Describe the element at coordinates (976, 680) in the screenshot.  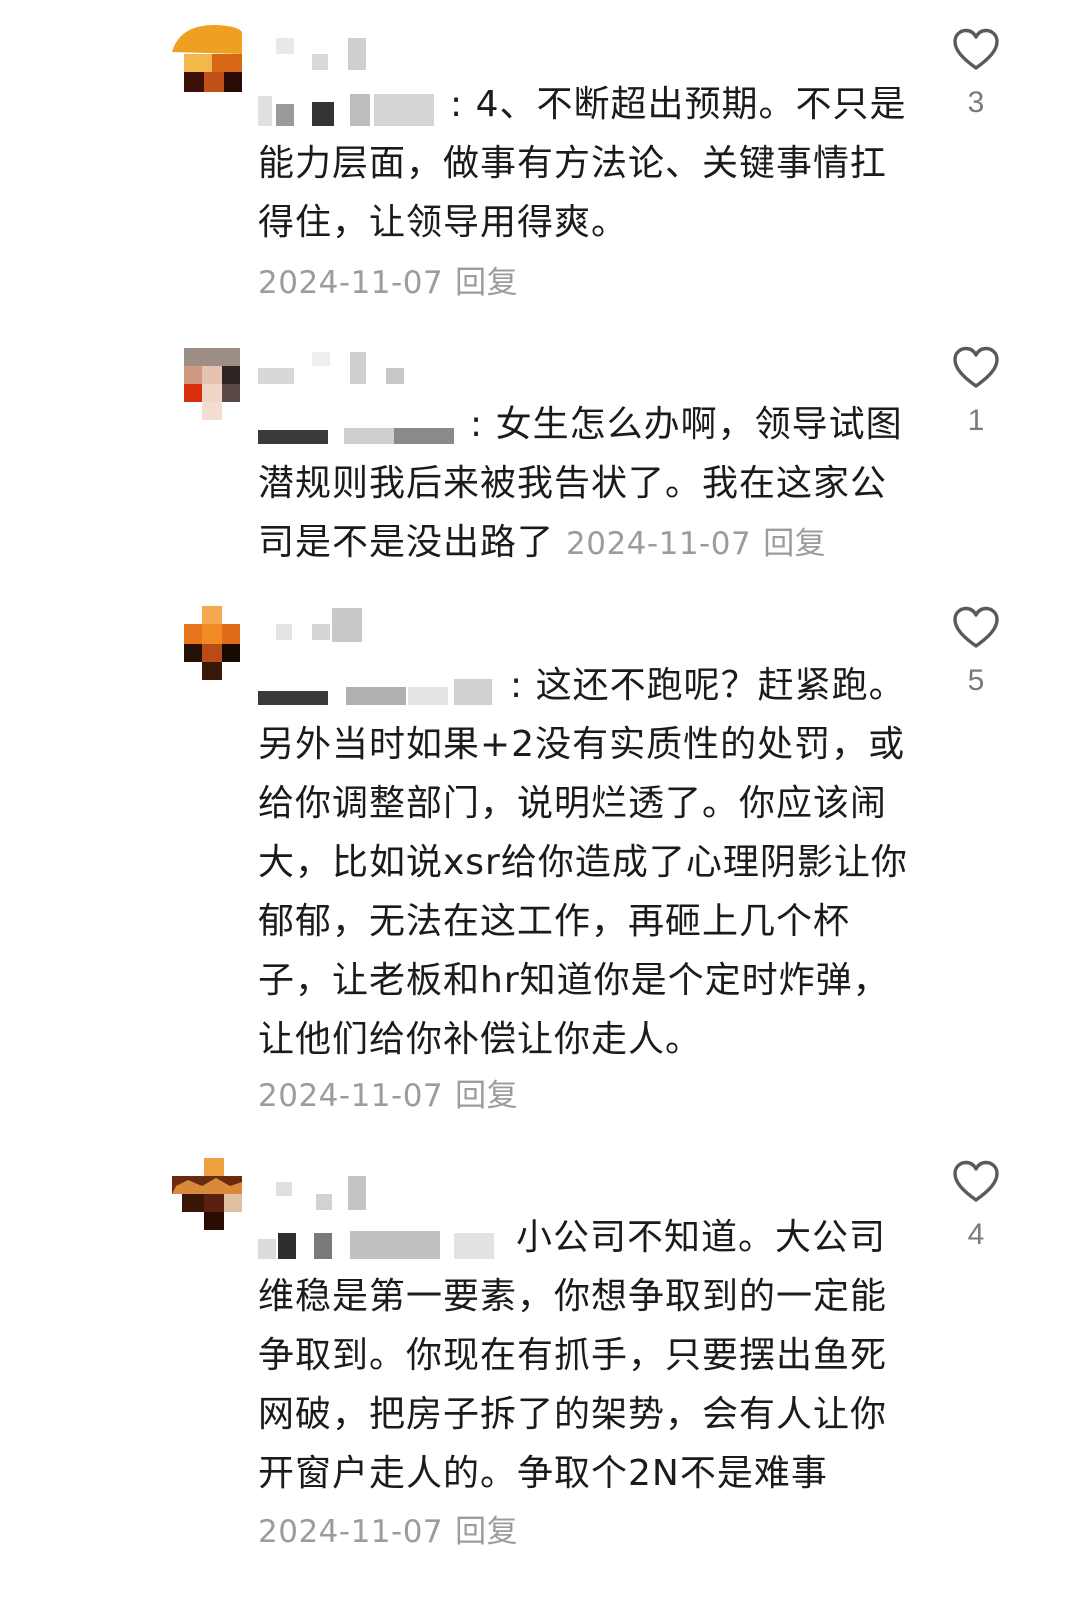
I see `like-count: 5` at that location.